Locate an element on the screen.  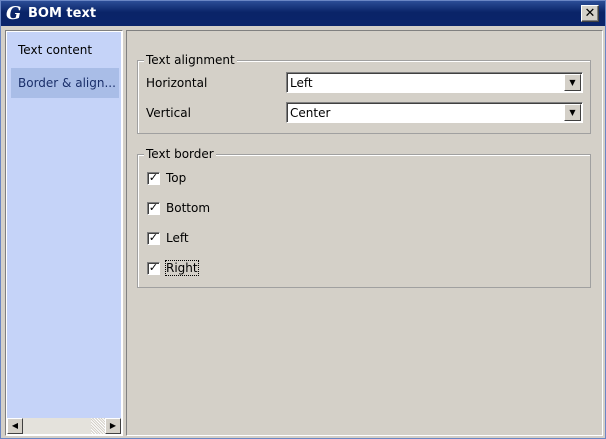
text-alignment-legend: Text alignment is located at coordinates (190, 60).